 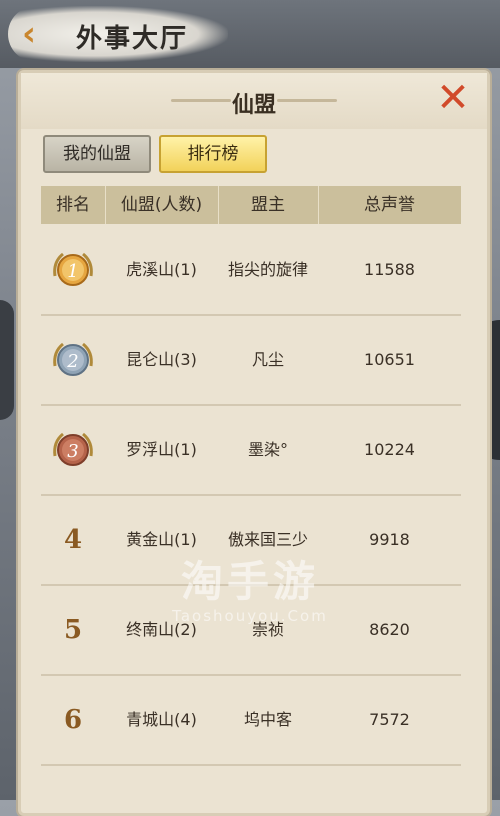 I want to click on title-decoration, so click(x=307, y=100).